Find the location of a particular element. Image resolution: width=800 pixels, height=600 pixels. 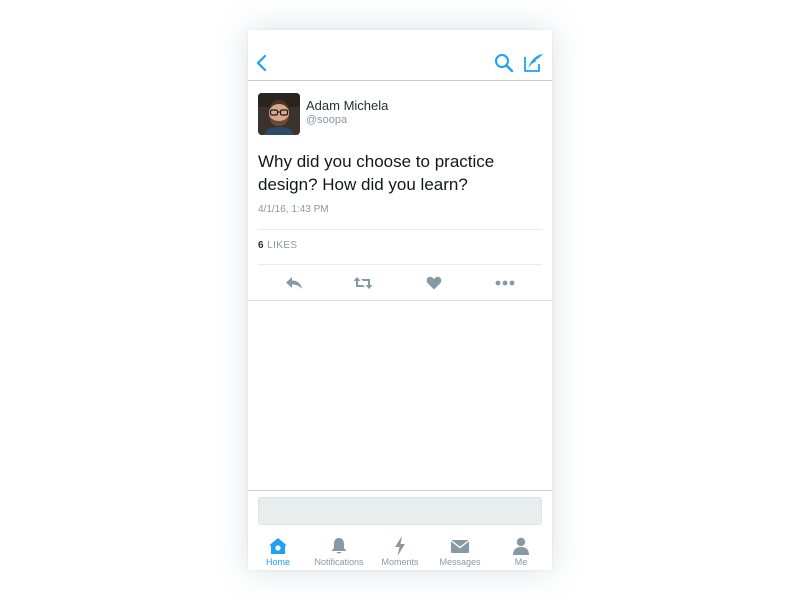

tab-label: Home is located at coordinates (277, 562).